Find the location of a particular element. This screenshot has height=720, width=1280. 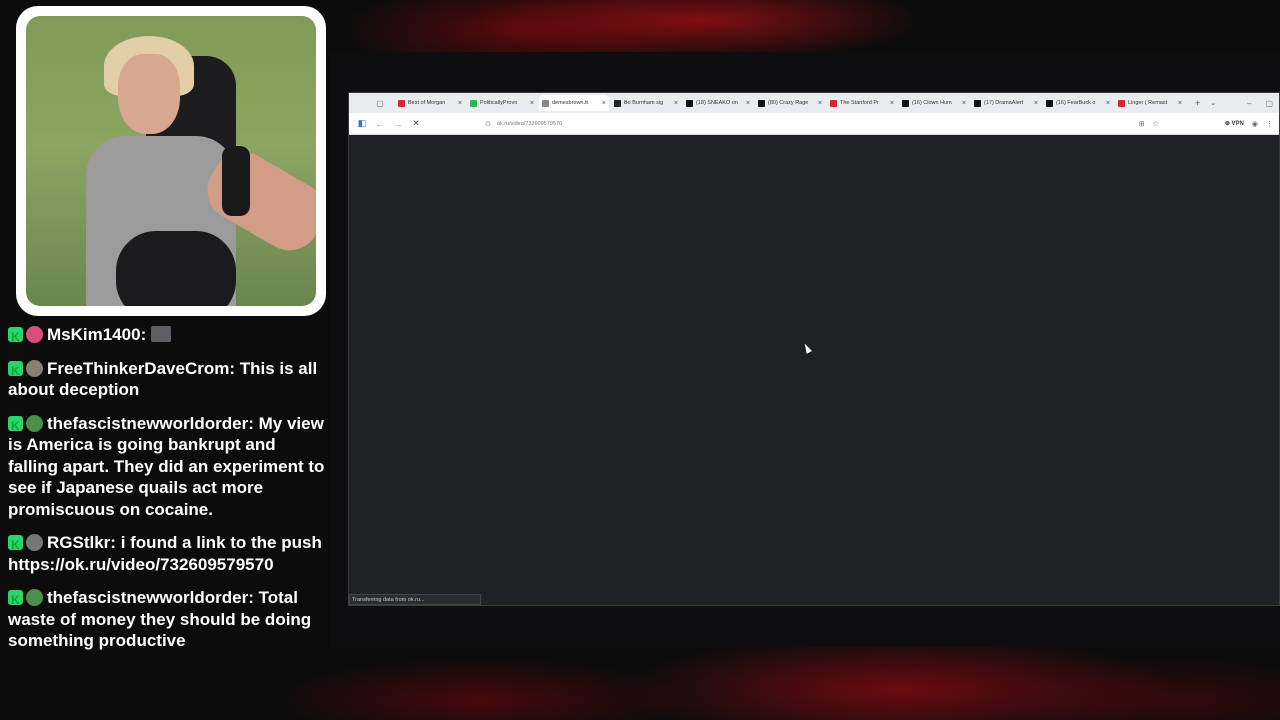

install-app-icon: ⊞ is located at coordinates (1142, 124).